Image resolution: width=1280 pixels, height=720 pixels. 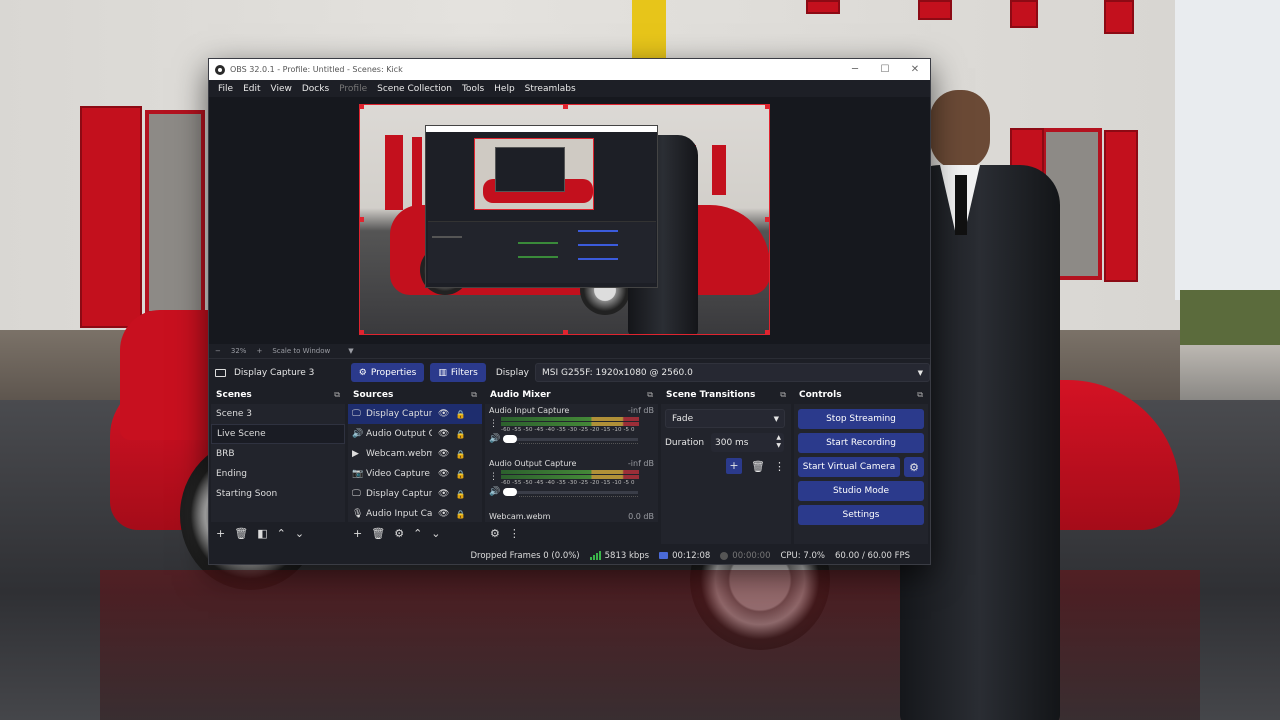 I want to click on microphone-icon: 🎙, so click(x=358, y=514).